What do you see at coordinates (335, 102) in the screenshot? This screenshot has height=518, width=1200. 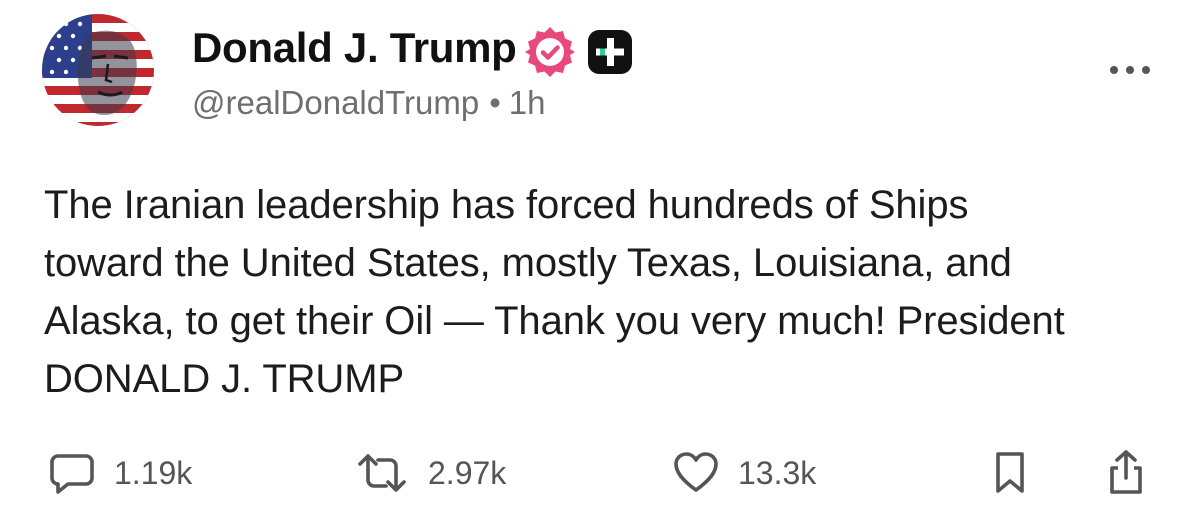 I see `author-handle: @realDonaldTrump` at bounding box center [335, 102].